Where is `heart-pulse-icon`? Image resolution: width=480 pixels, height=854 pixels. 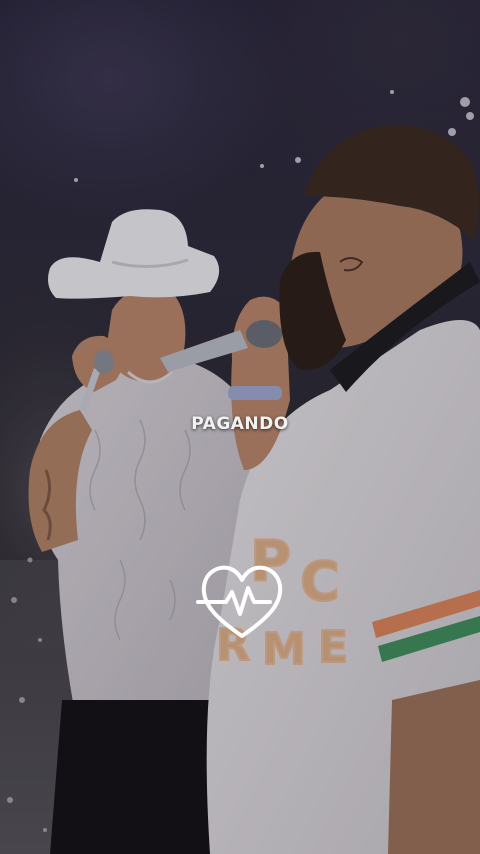 heart-pulse-icon is located at coordinates (242, 602).